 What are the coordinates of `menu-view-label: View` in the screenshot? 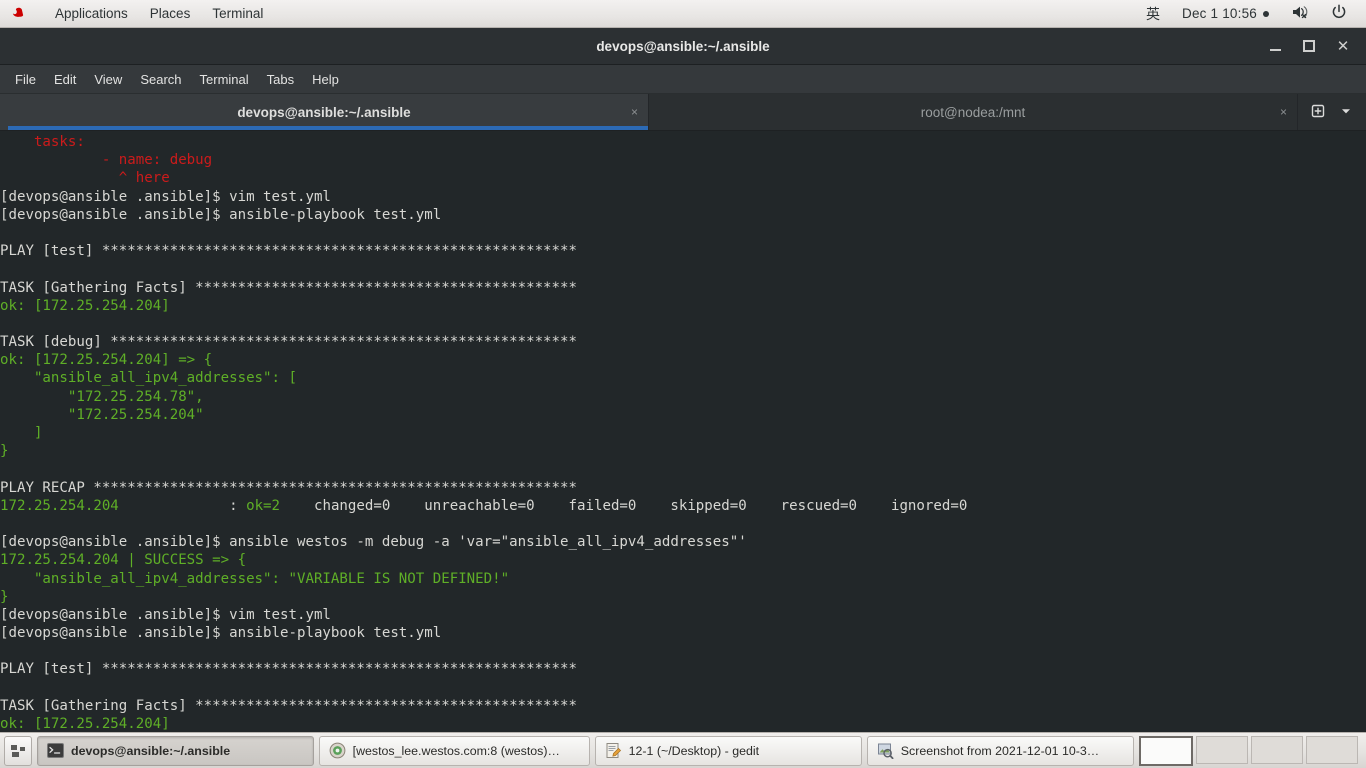 It's located at (108, 79).